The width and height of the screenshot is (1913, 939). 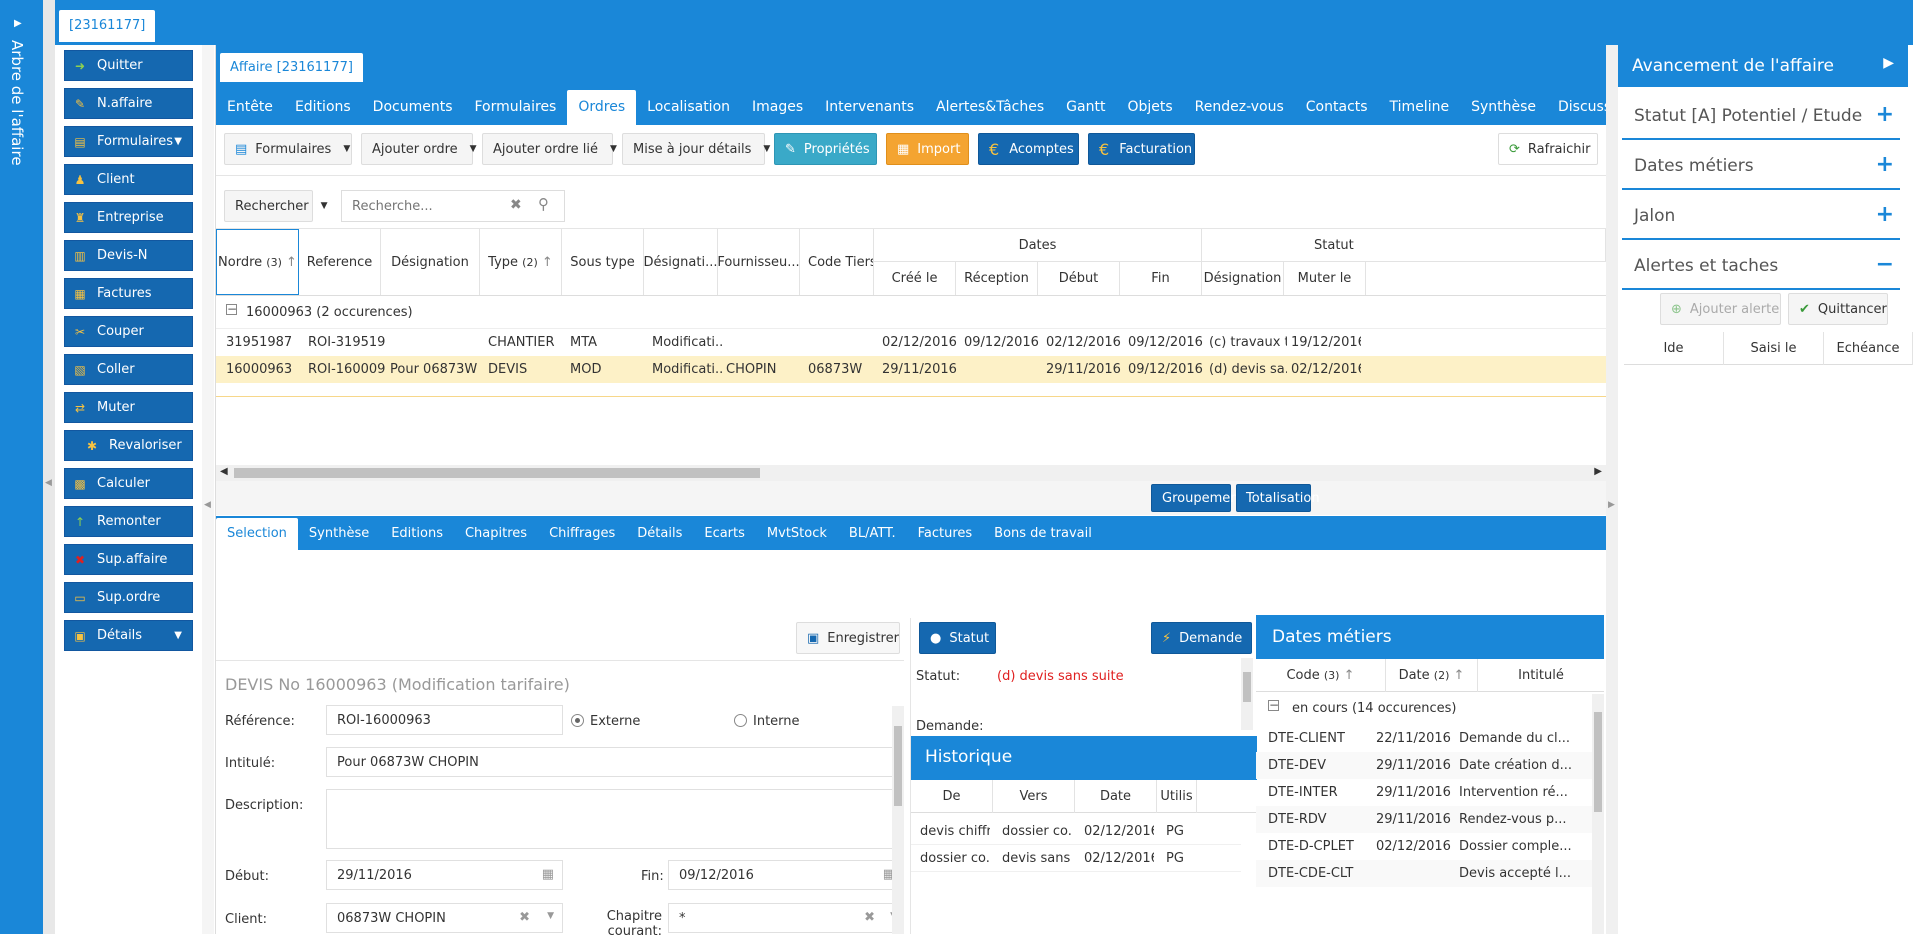 I want to click on alert-col-header: Ide, so click(x=1674, y=348).